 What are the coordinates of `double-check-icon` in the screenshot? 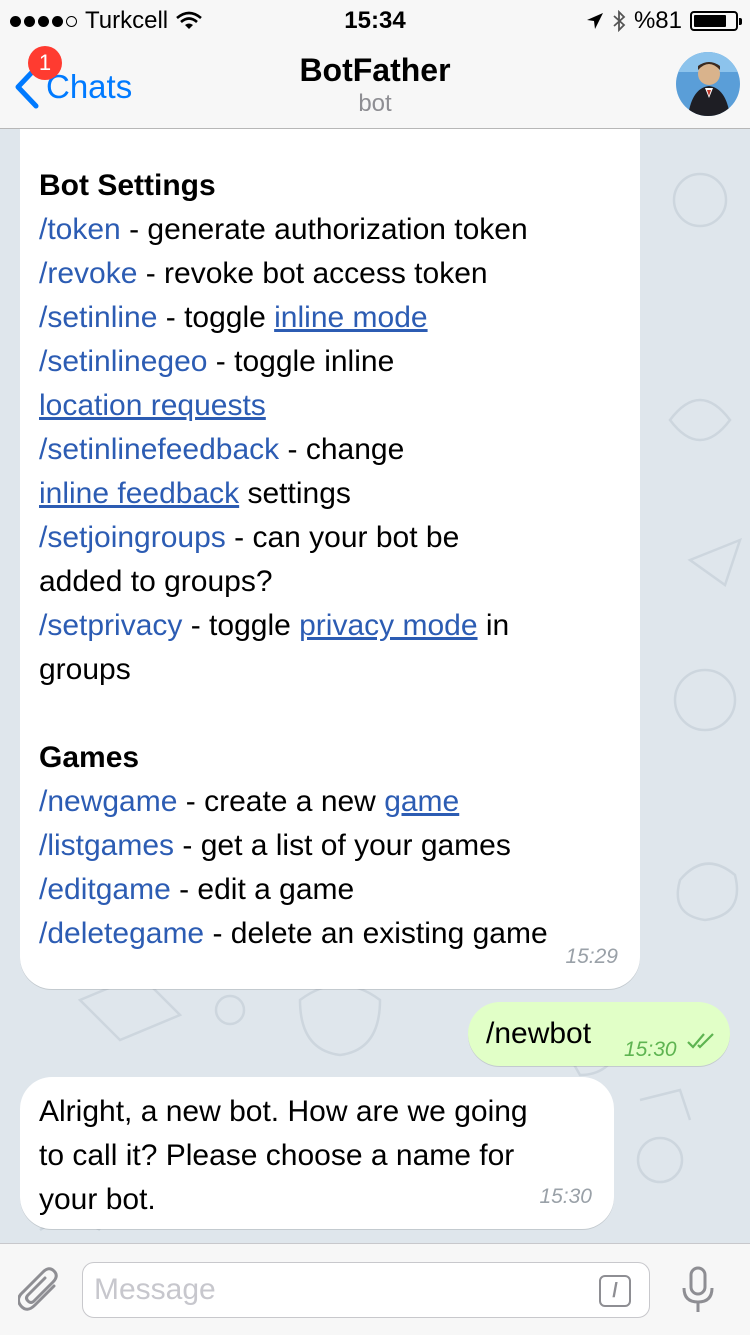 It's located at (700, 1041).